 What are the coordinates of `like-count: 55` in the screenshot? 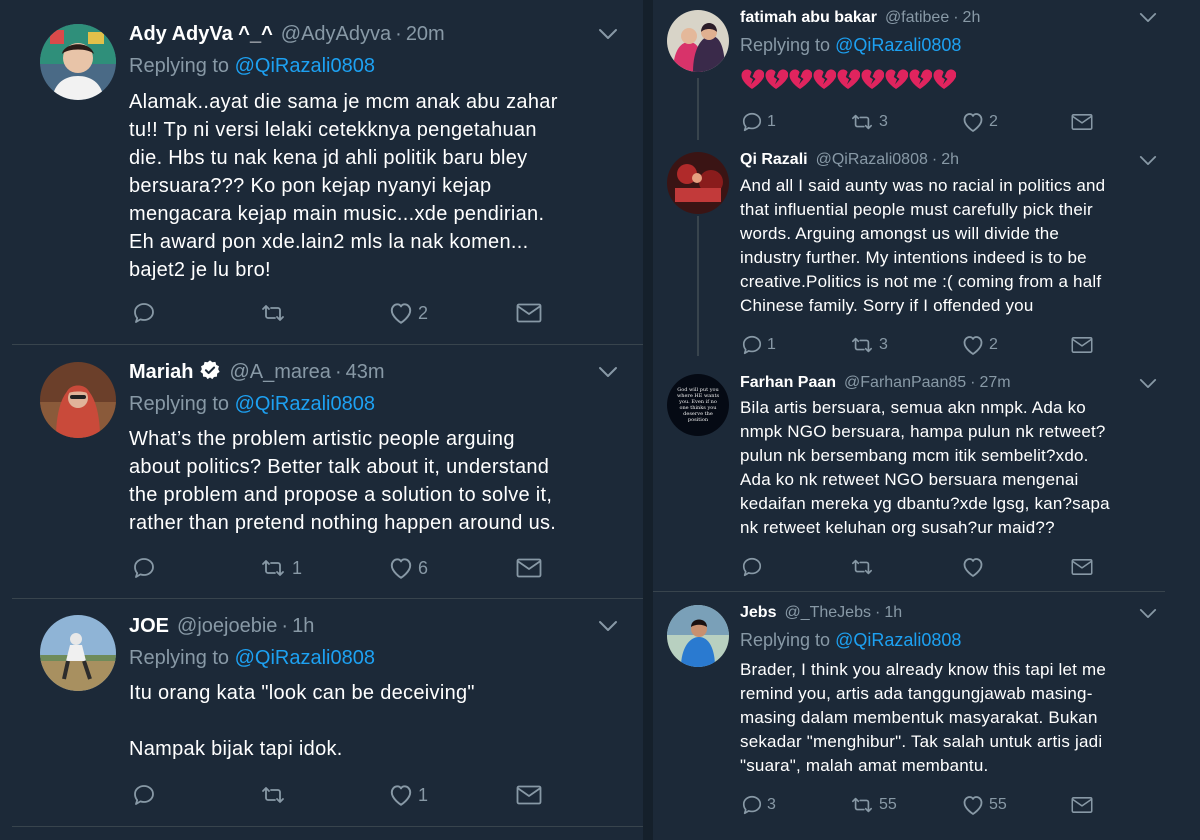 It's located at (998, 804).